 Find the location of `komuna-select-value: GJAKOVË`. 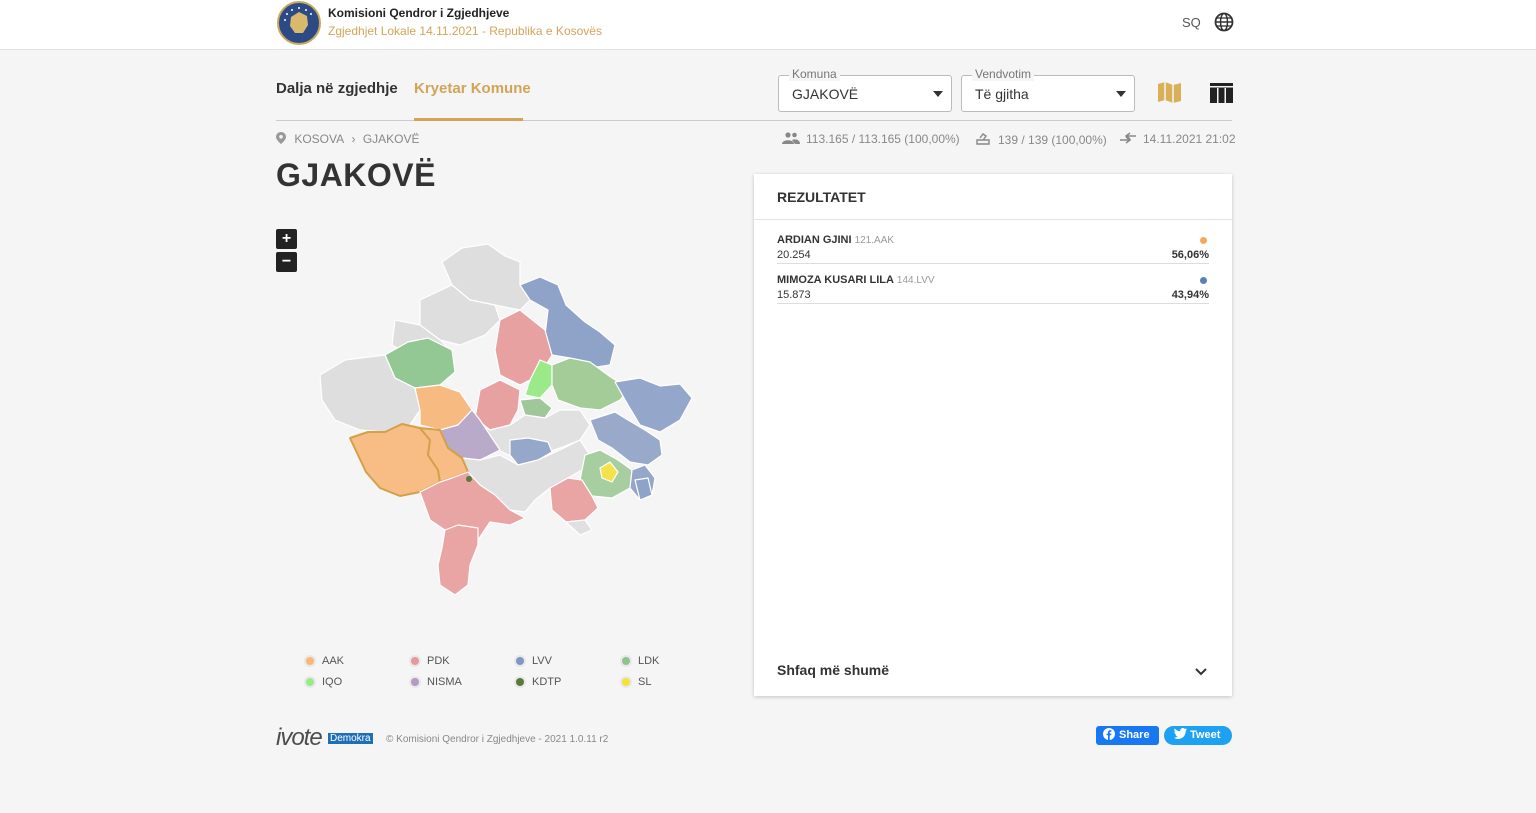

komuna-select-value: GJAKOVË is located at coordinates (825, 94).